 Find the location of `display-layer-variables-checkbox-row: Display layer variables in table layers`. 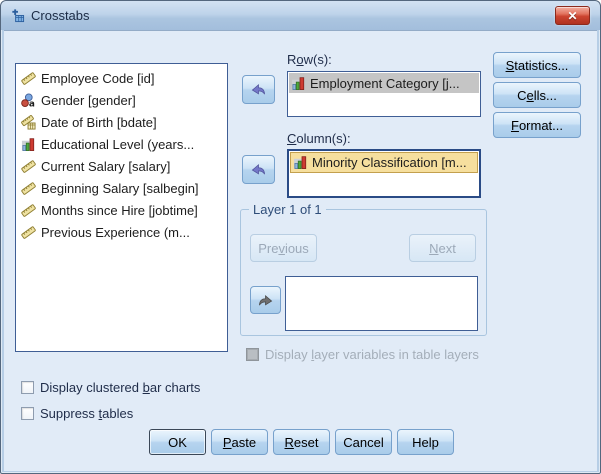

display-layer-variables-checkbox-row: Display layer variables in table layers is located at coordinates (362, 354).